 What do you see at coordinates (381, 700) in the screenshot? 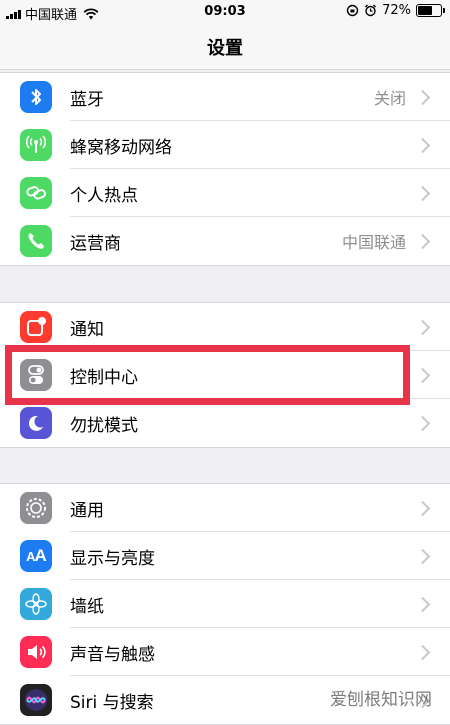
I see `watermark-text: 爱刨根知识网` at bounding box center [381, 700].